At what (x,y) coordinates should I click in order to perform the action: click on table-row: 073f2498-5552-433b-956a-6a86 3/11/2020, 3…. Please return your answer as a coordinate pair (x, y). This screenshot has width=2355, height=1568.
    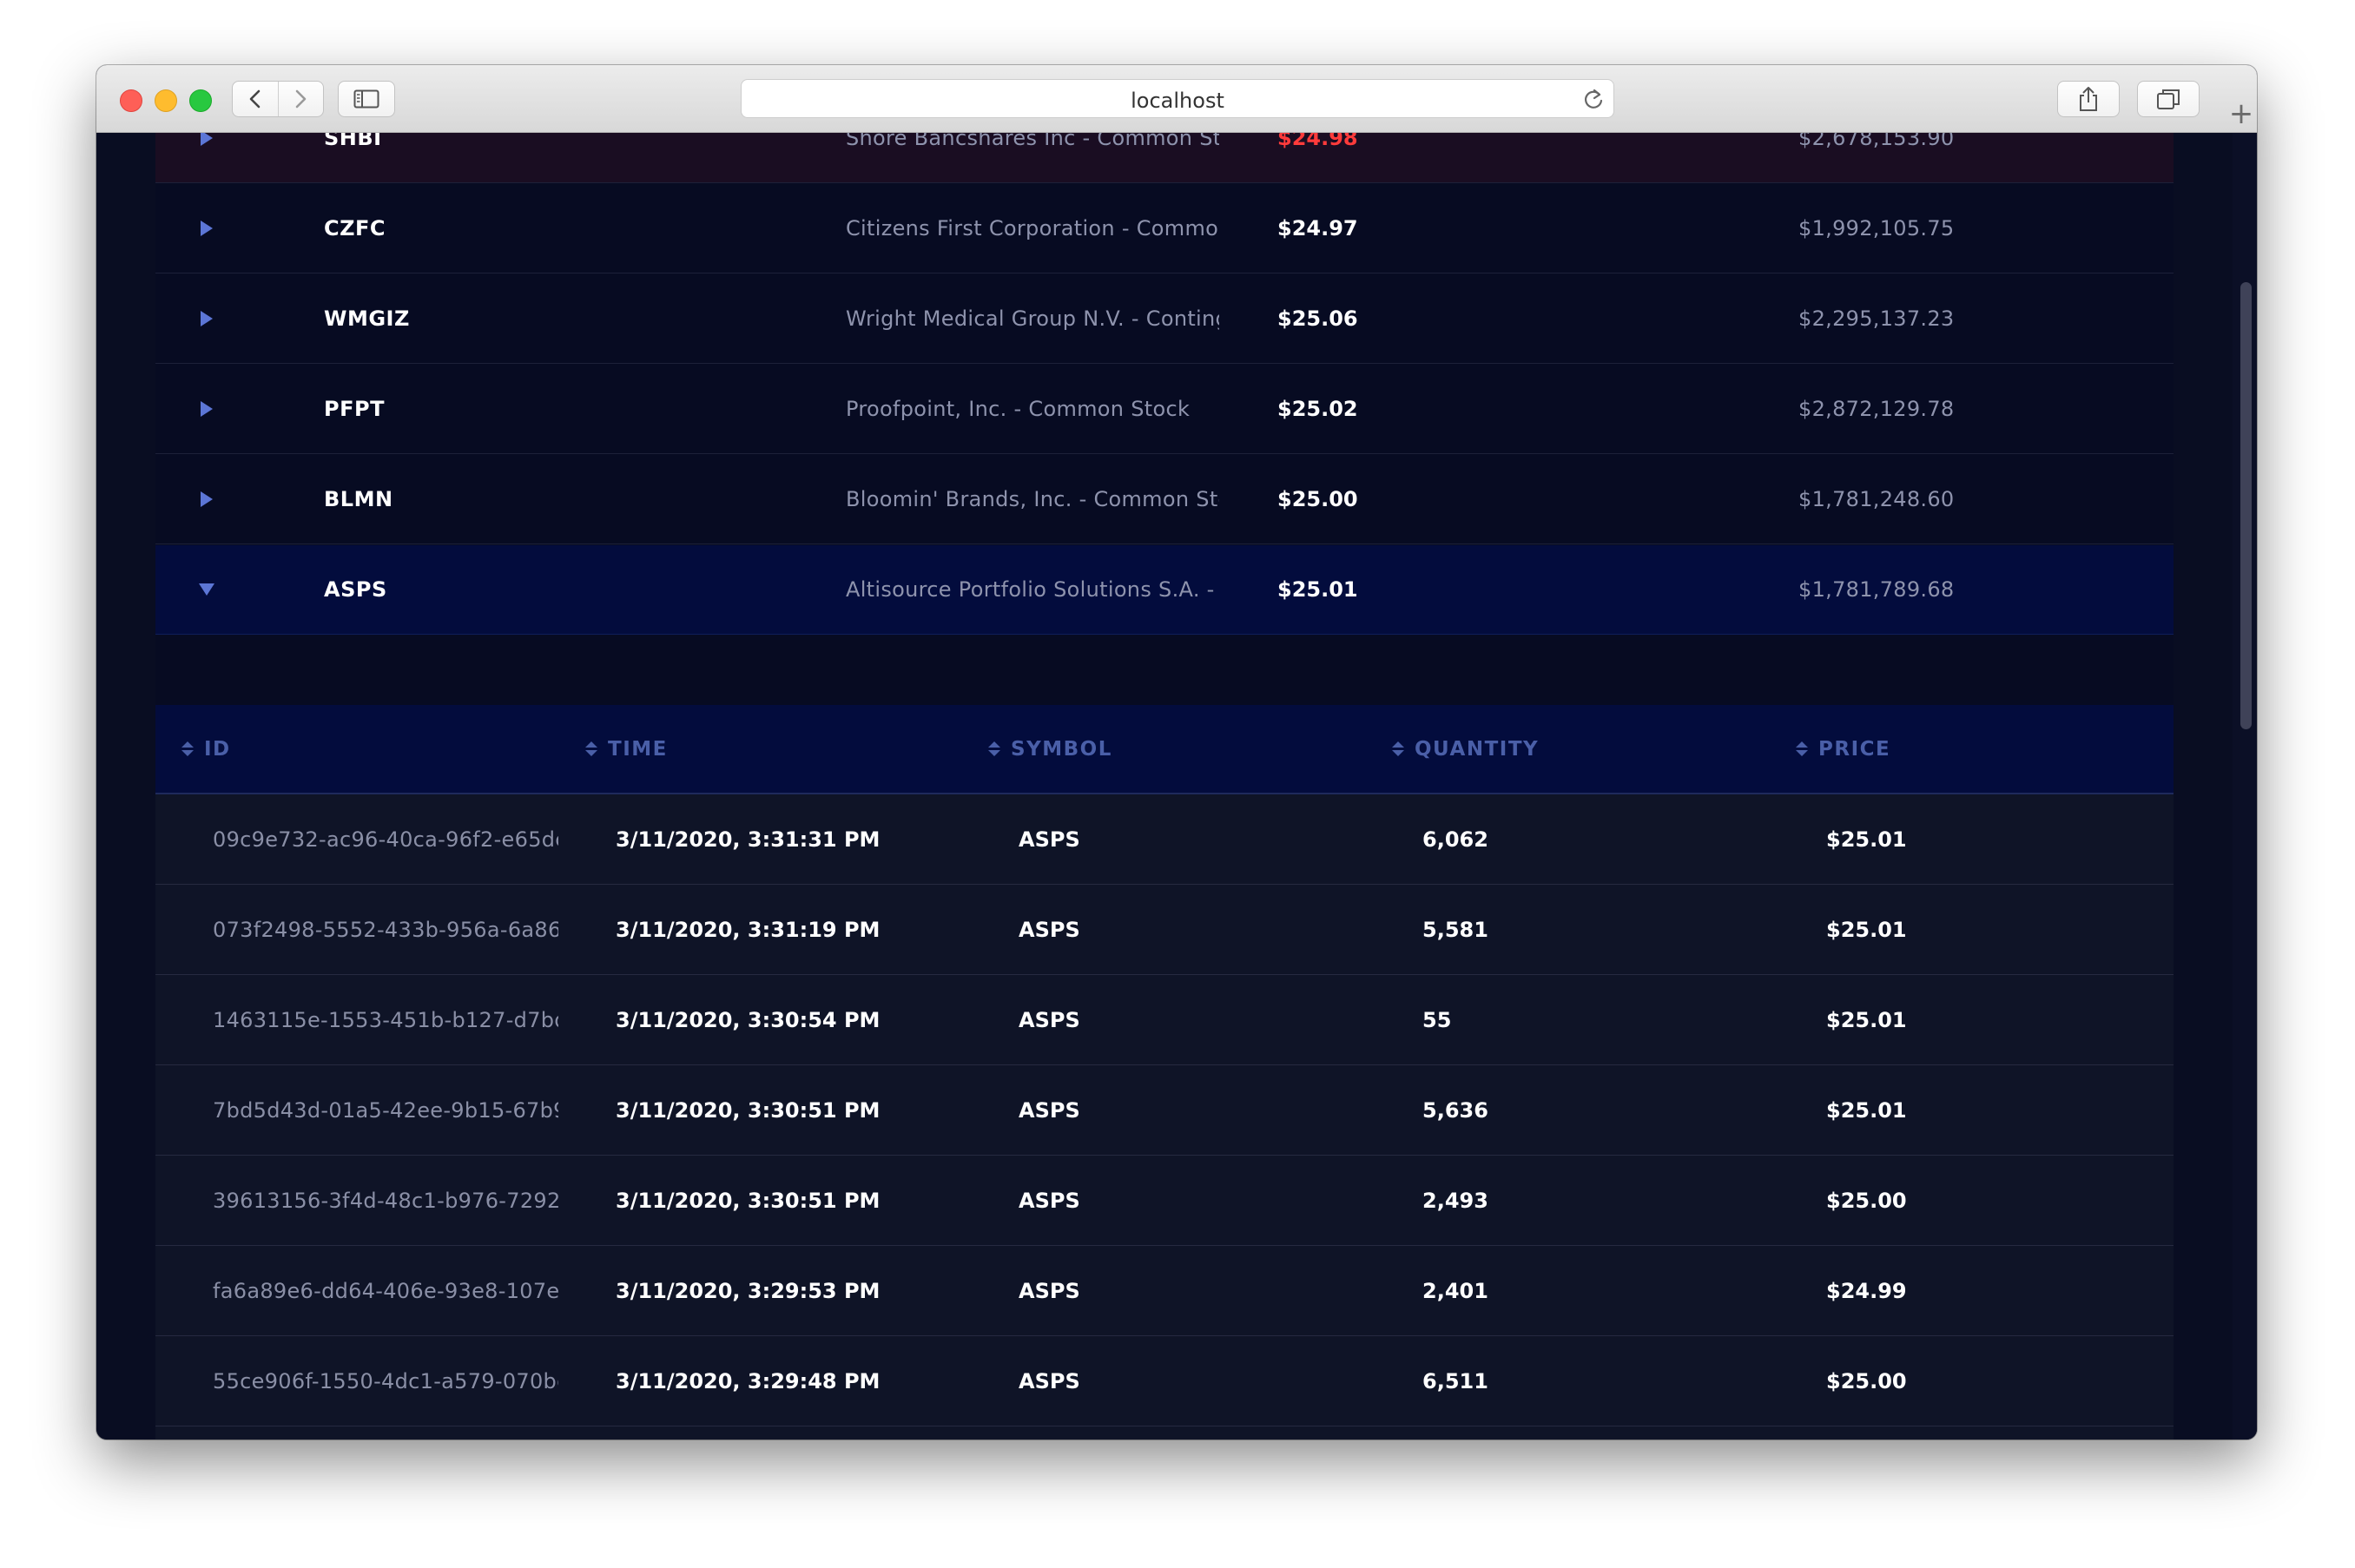
    Looking at the image, I should click on (1164, 930).